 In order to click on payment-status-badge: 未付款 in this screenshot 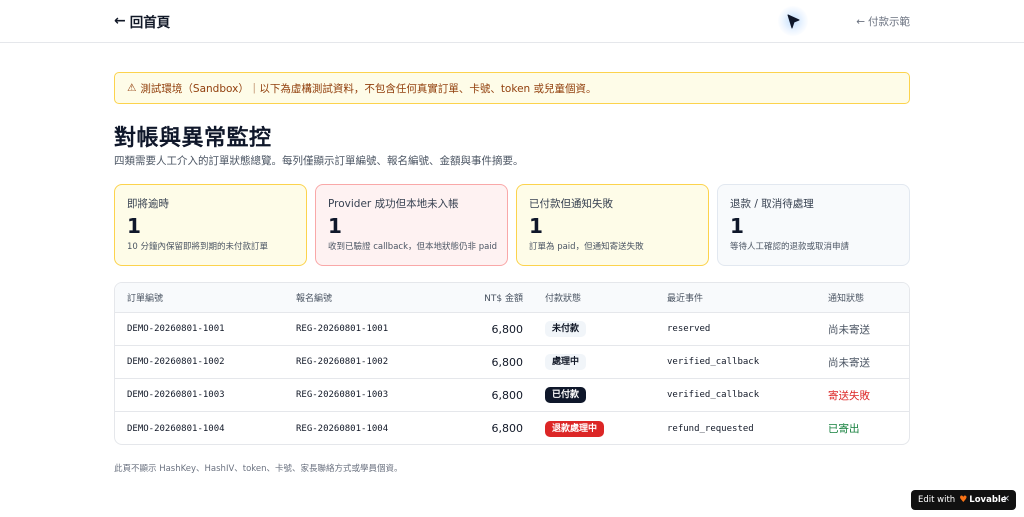, I will do `click(566, 329)`.